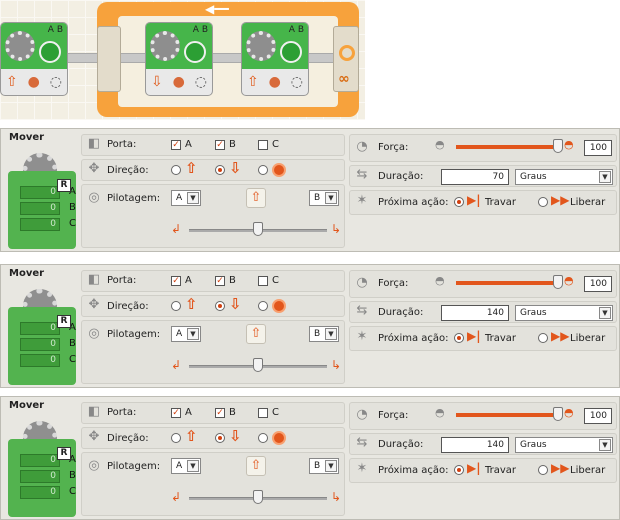 The image size is (620, 520). I want to click on block-status: ⇧ ● ◌, so click(275, 82).